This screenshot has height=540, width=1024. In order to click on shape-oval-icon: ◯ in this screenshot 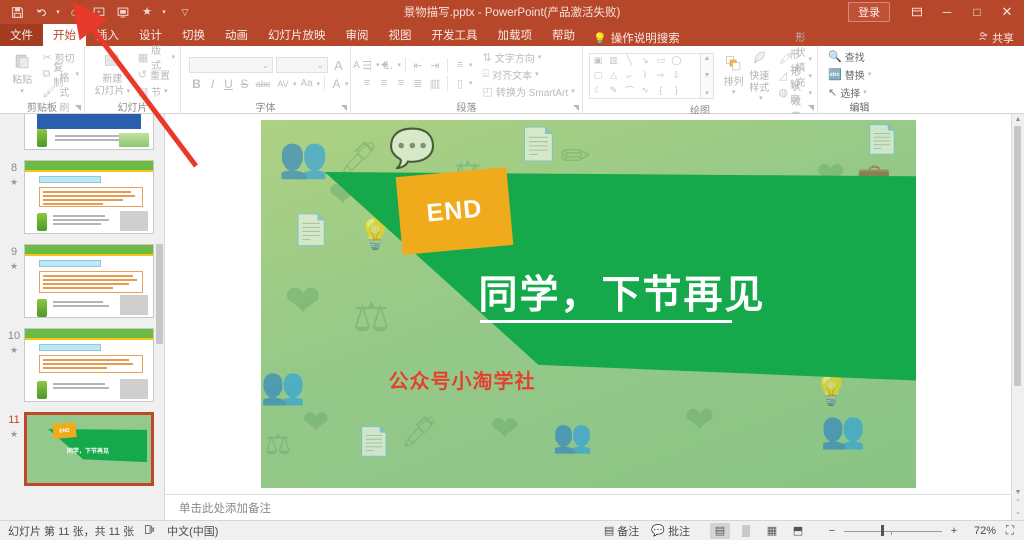, I will do `click(676, 60)`.